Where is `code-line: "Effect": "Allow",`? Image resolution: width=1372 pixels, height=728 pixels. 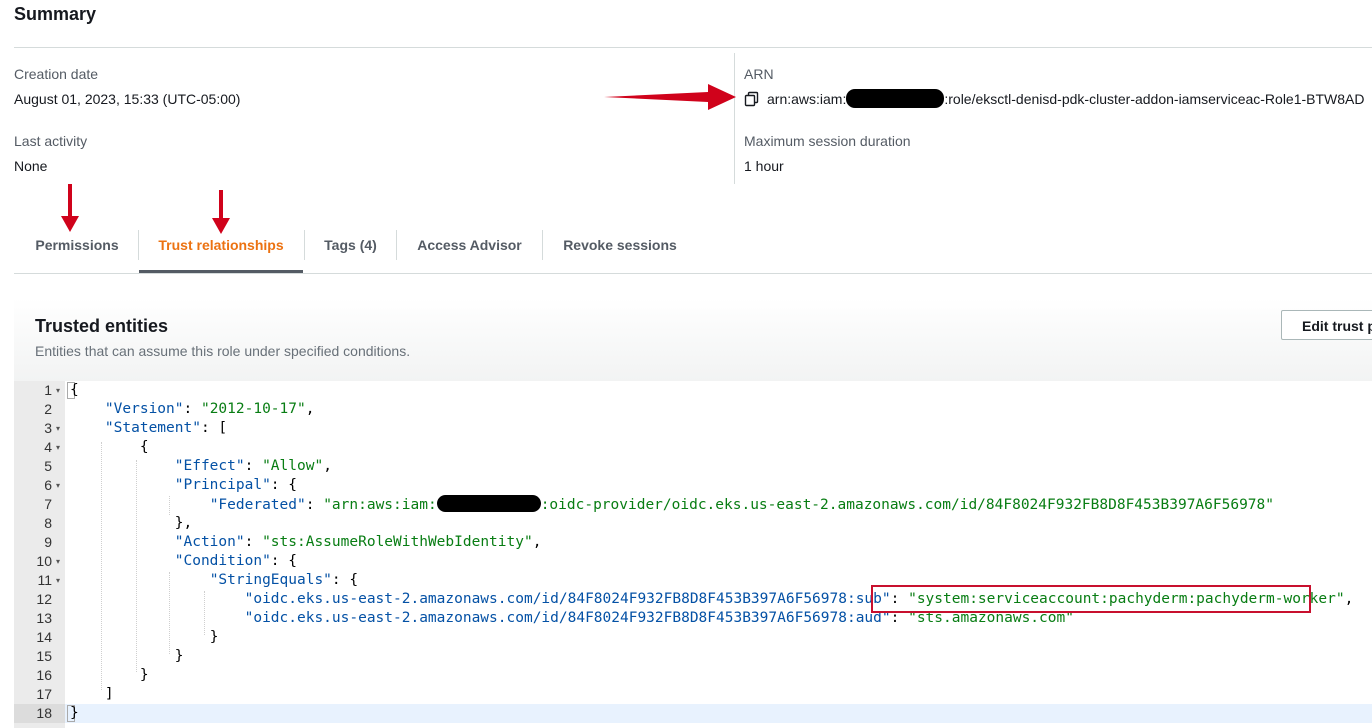
code-line: "Effect": "Allow", is located at coordinates (253, 466).